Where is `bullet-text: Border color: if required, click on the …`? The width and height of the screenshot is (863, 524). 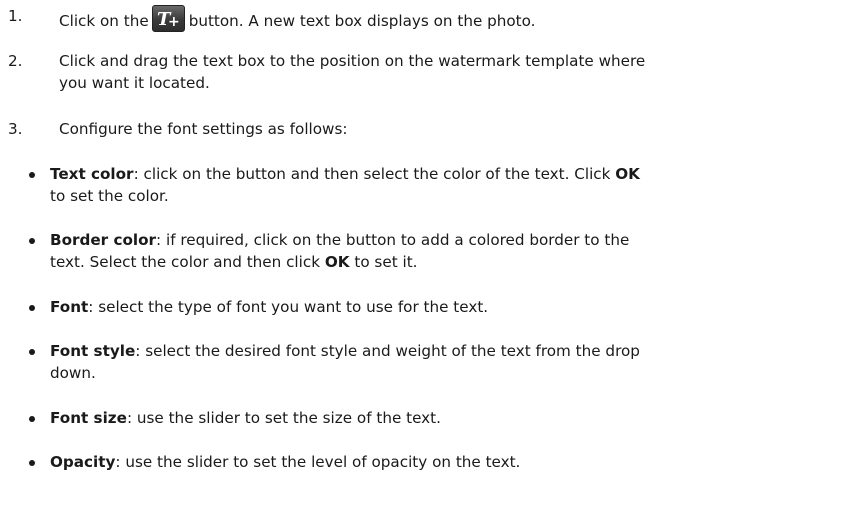 bullet-text: Border color: if required, click on the … is located at coordinates (450, 251).